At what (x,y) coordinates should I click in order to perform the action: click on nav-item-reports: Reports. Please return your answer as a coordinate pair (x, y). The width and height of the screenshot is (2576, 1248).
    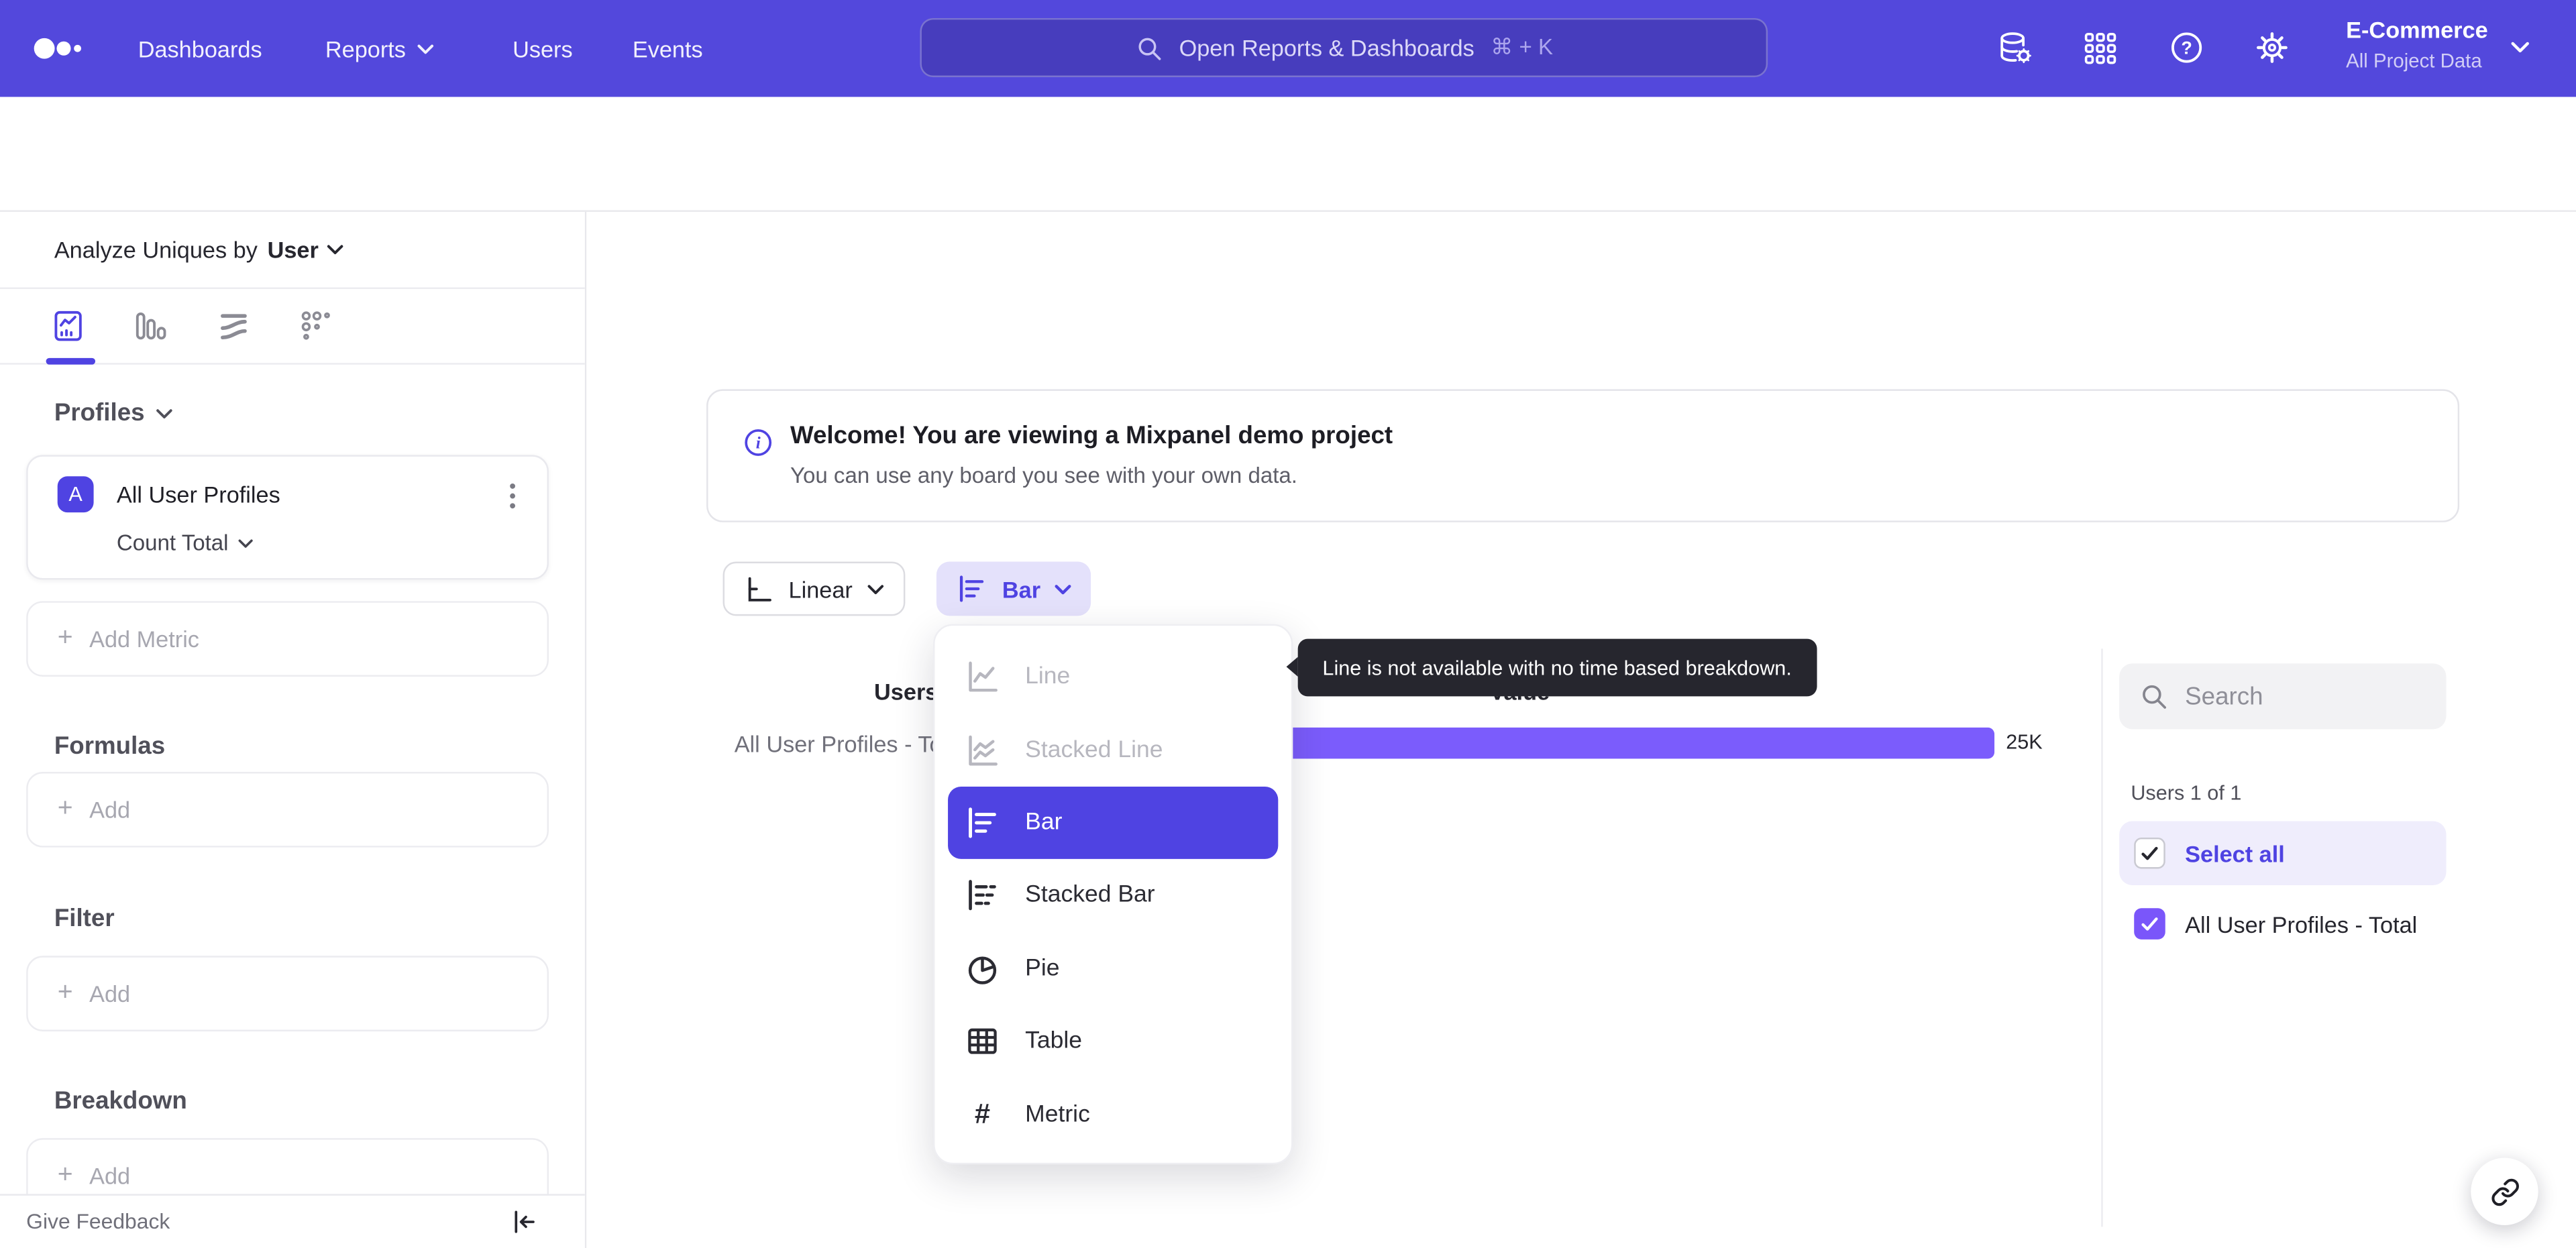
    Looking at the image, I should click on (379, 48).